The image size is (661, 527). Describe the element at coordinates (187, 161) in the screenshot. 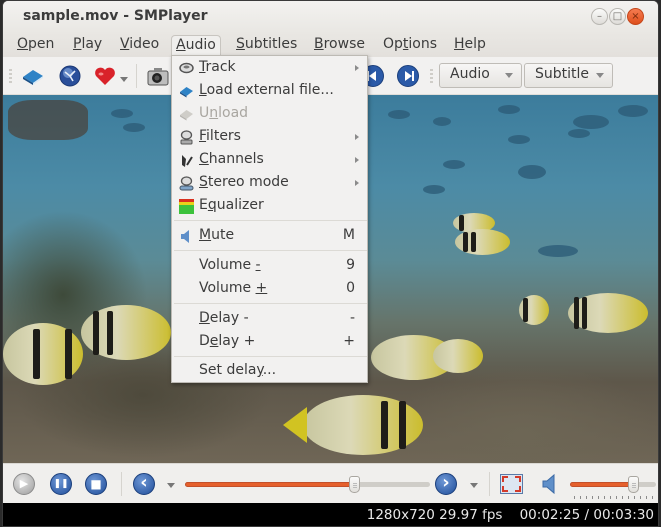

I see `channels-icon` at that location.